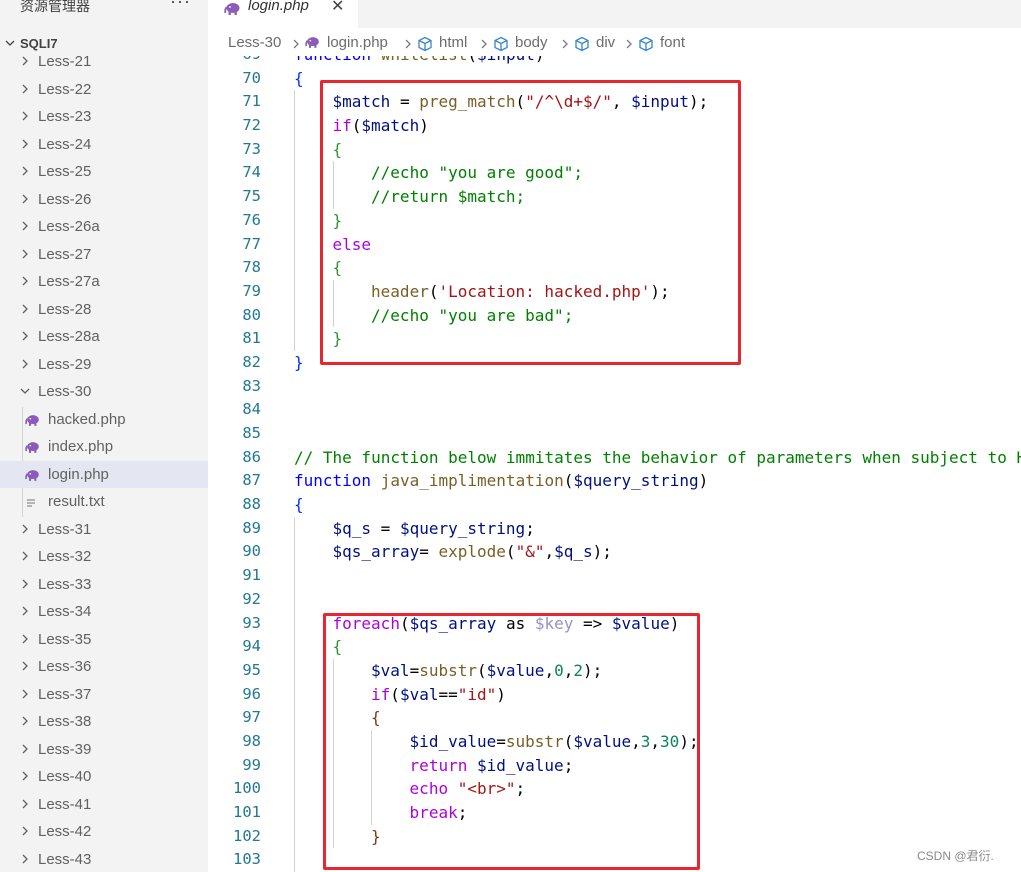  What do you see at coordinates (312, 42) in the screenshot?
I see `php-elephant-icon` at bounding box center [312, 42].